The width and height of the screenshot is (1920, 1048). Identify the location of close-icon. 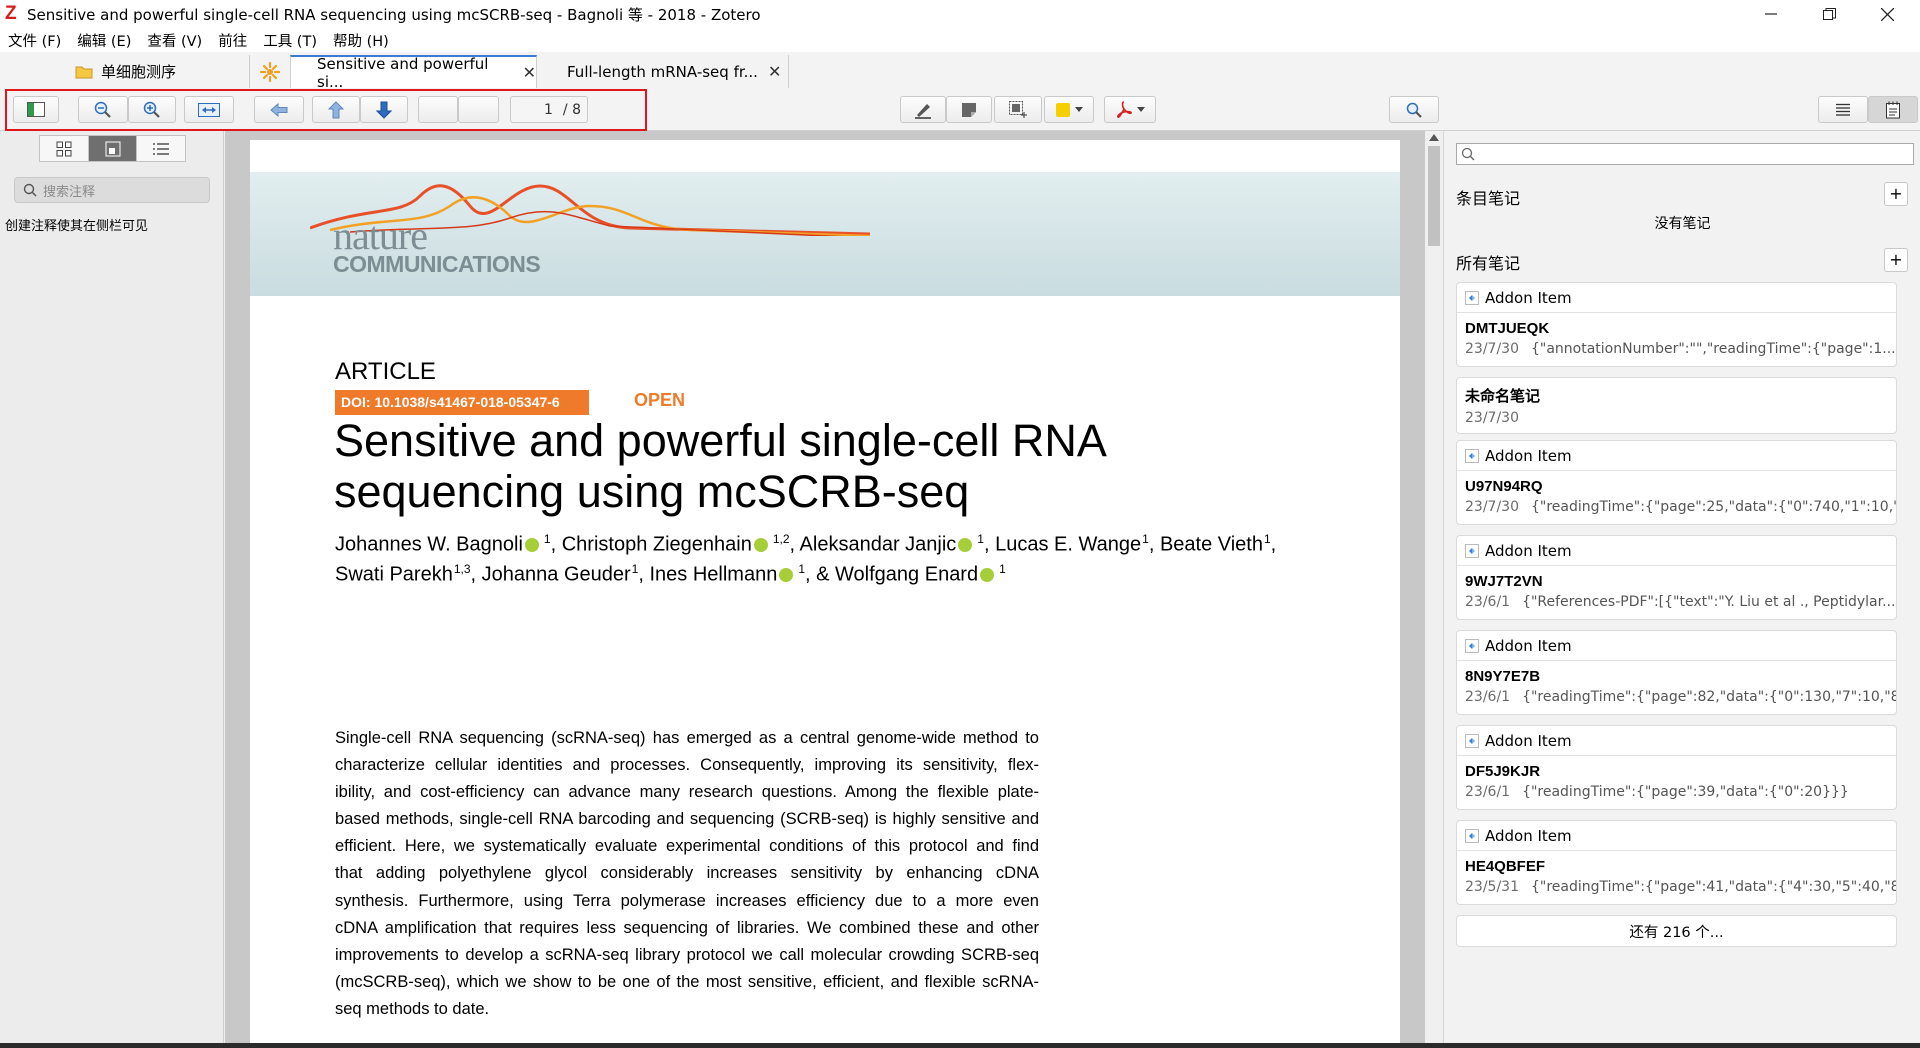
(1887, 14).